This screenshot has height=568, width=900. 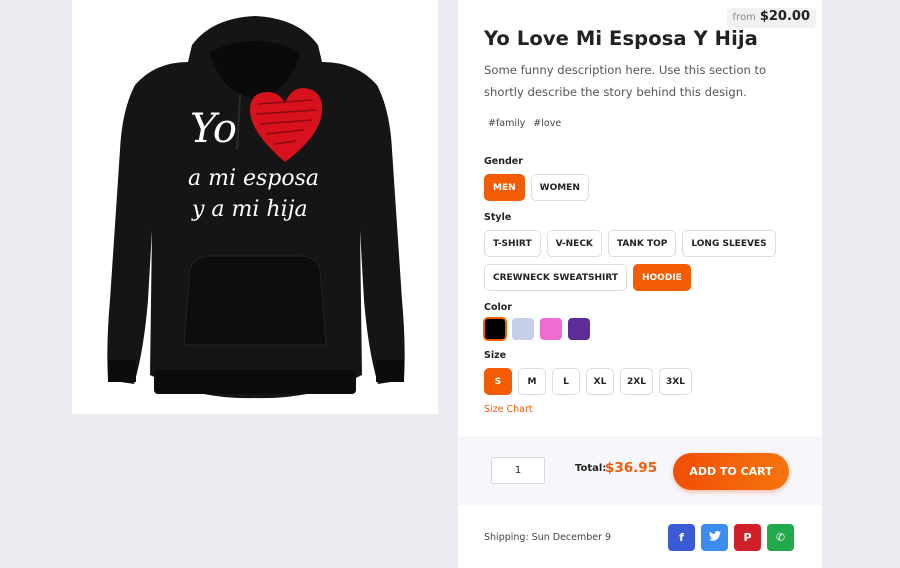 I want to click on facebook-icon: f, so click(x=681, y=537).